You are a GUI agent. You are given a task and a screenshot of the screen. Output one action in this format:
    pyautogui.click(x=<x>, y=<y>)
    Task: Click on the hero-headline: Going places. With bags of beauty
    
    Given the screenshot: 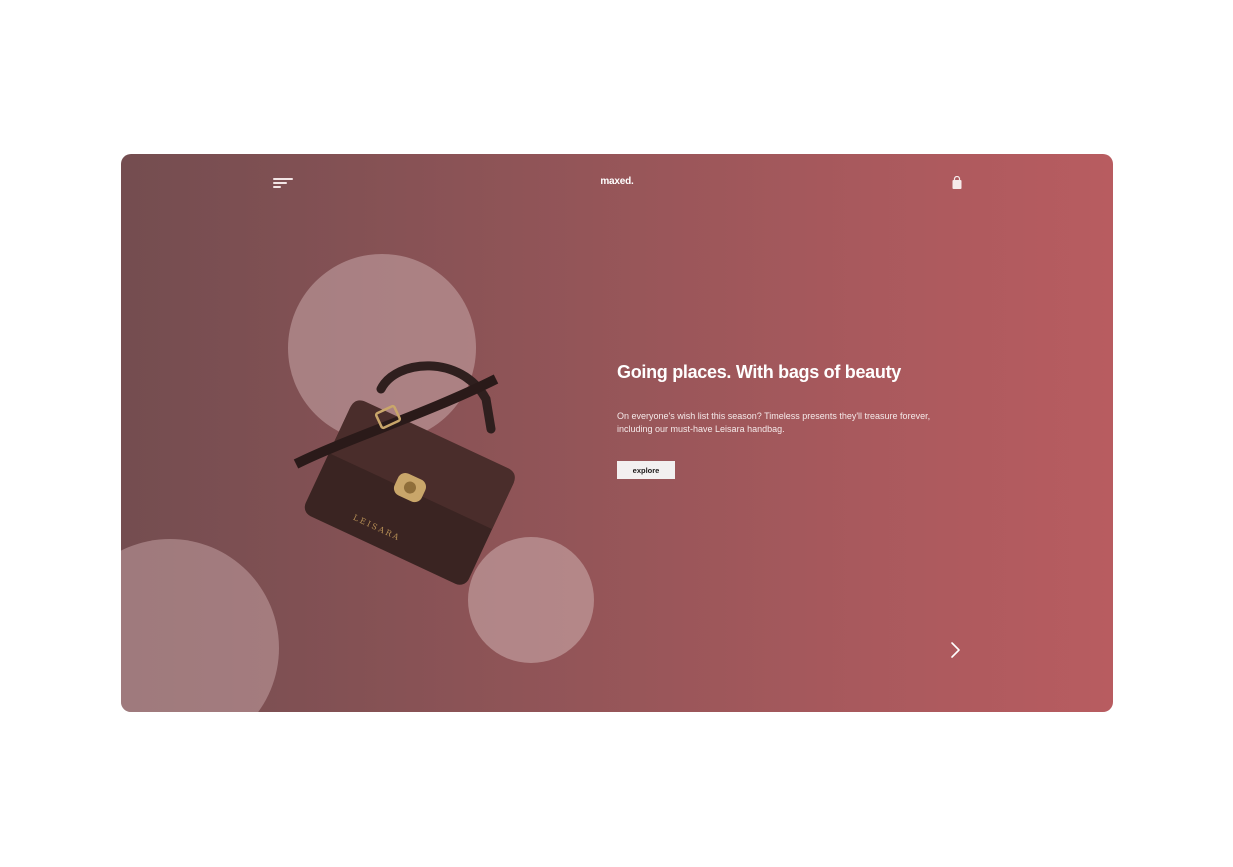 What is the action you would take?
    pyautogui.click(x=759, y=372)
    